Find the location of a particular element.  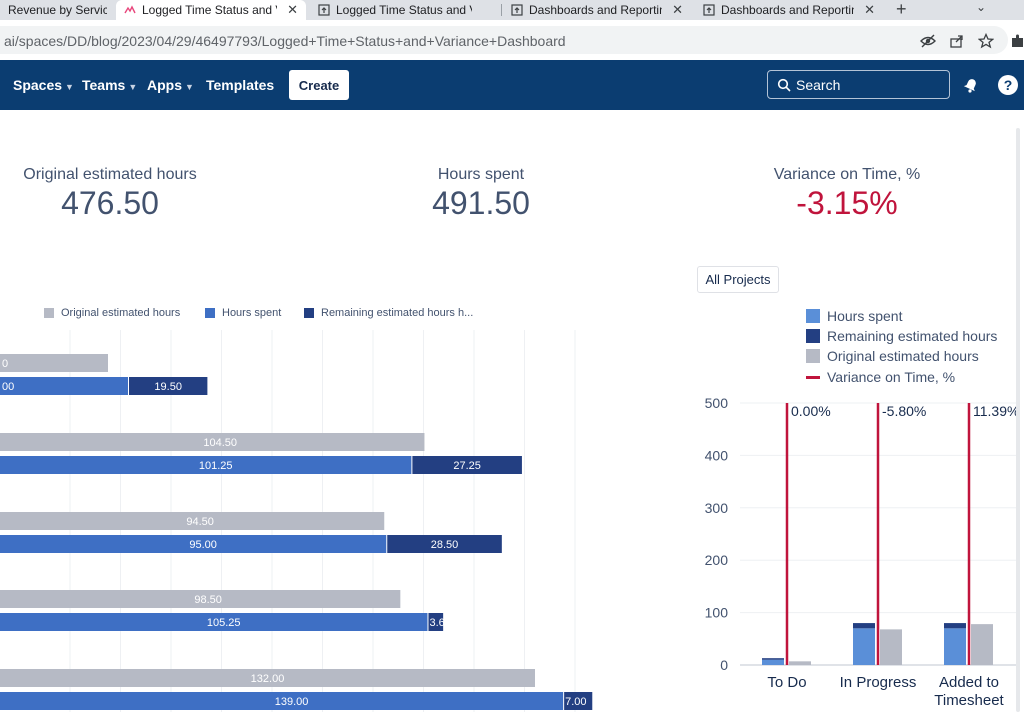

original-bar-label: 0 is located at coordinates (5, 364).